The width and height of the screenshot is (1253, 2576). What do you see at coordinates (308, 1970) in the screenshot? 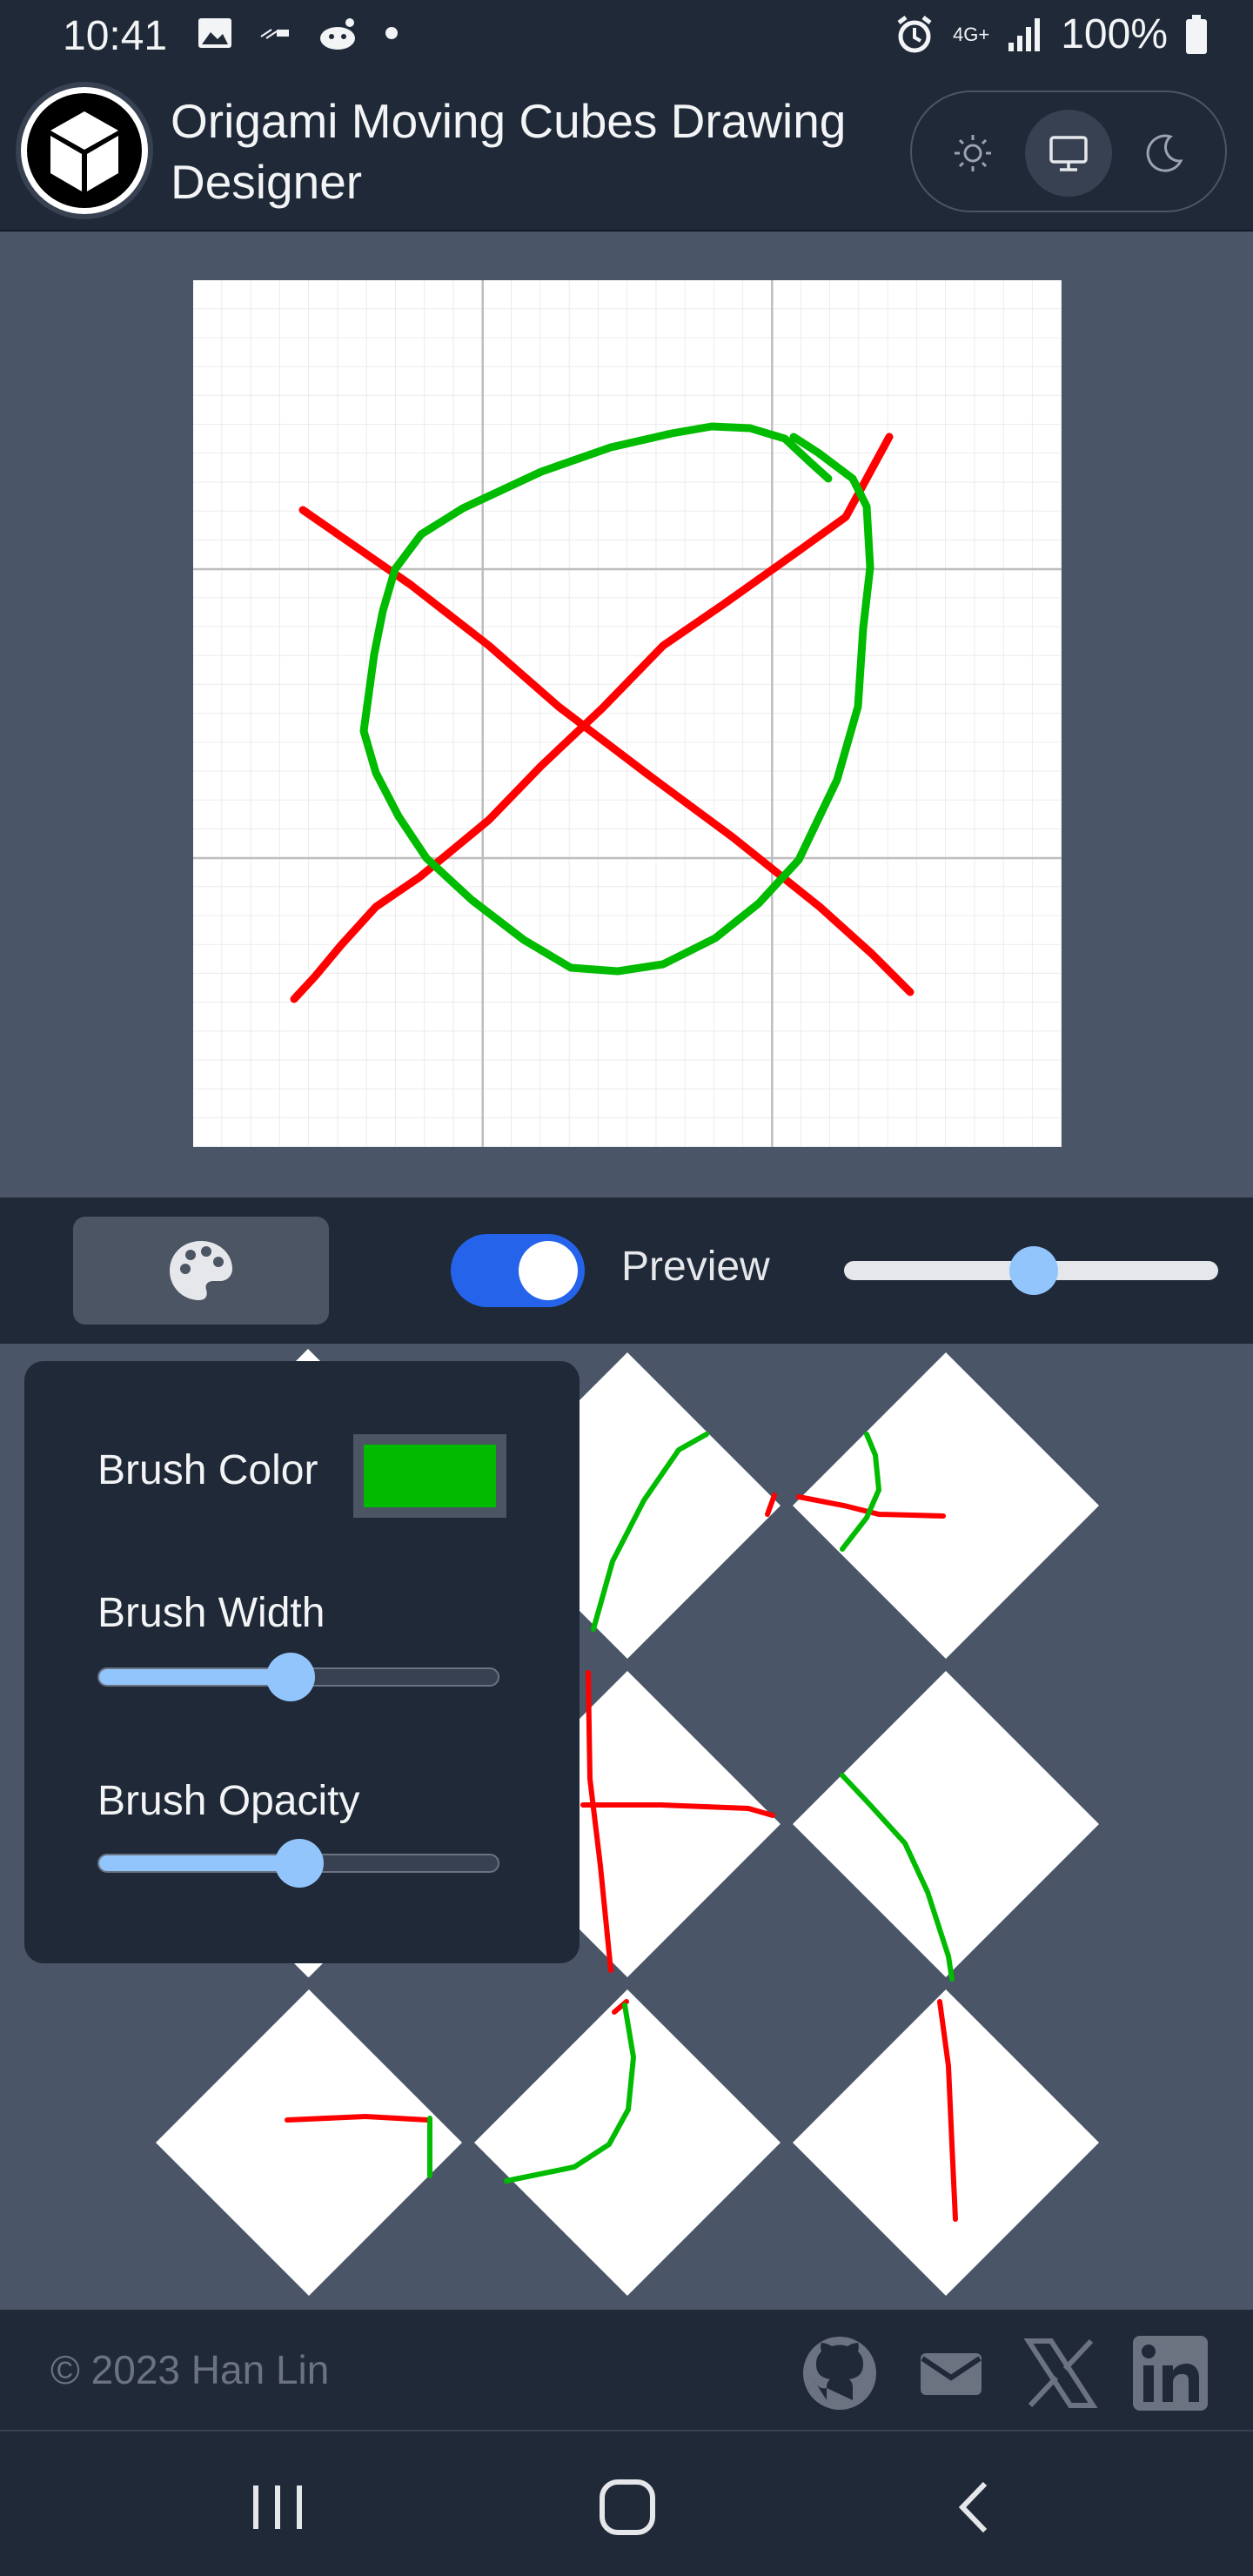
I see `popup-caret-bottom` at bounding box center [308, 1970].